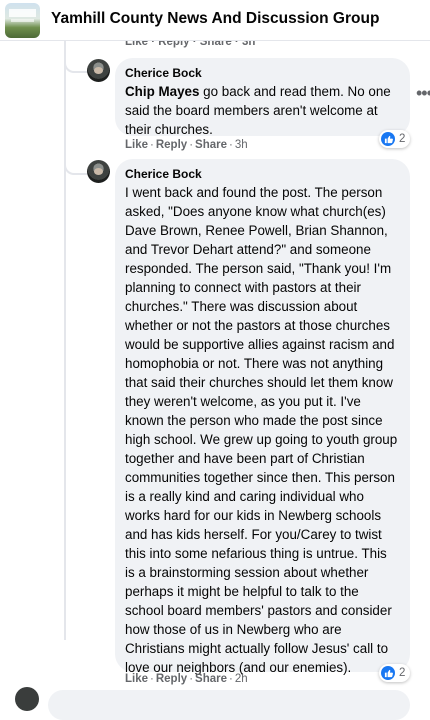 The image size is (430, 720). I want to click on group-avatar, so click(22, 20).